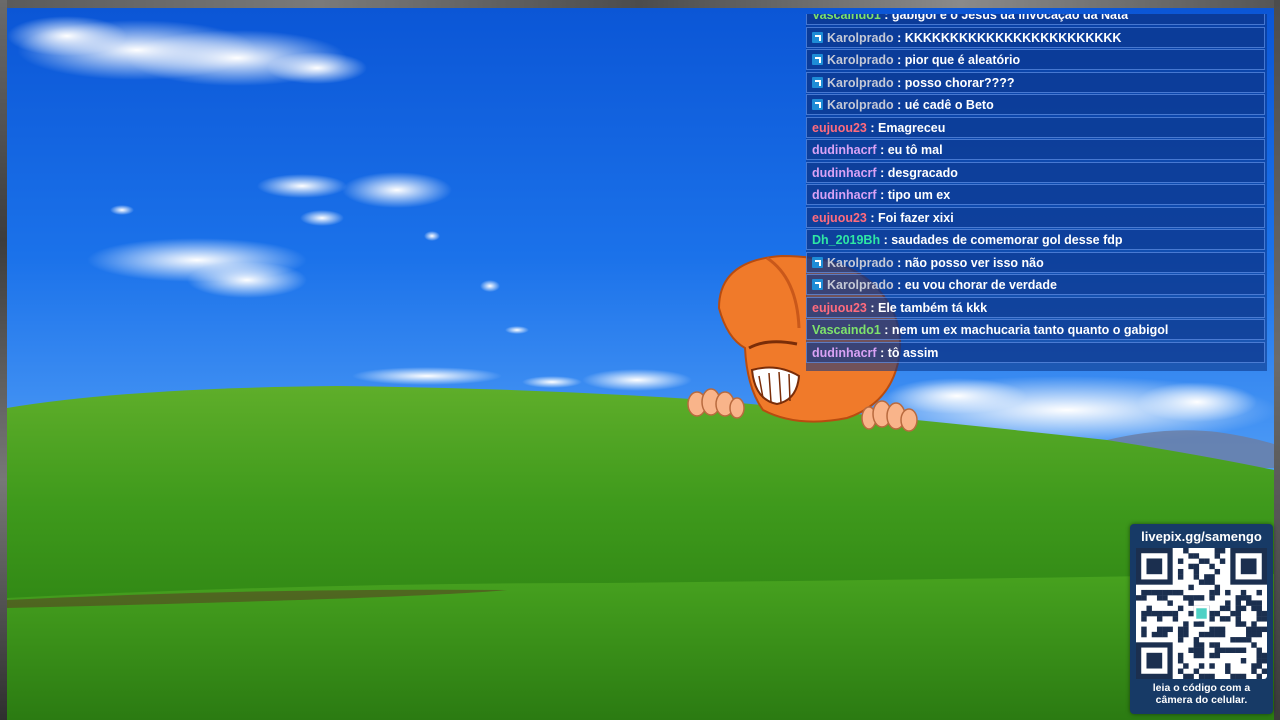  Describe the element at coordinates (1035, 352) in the screenshot. I see `chat-message: dudinhacrf : tô assim` at that location.